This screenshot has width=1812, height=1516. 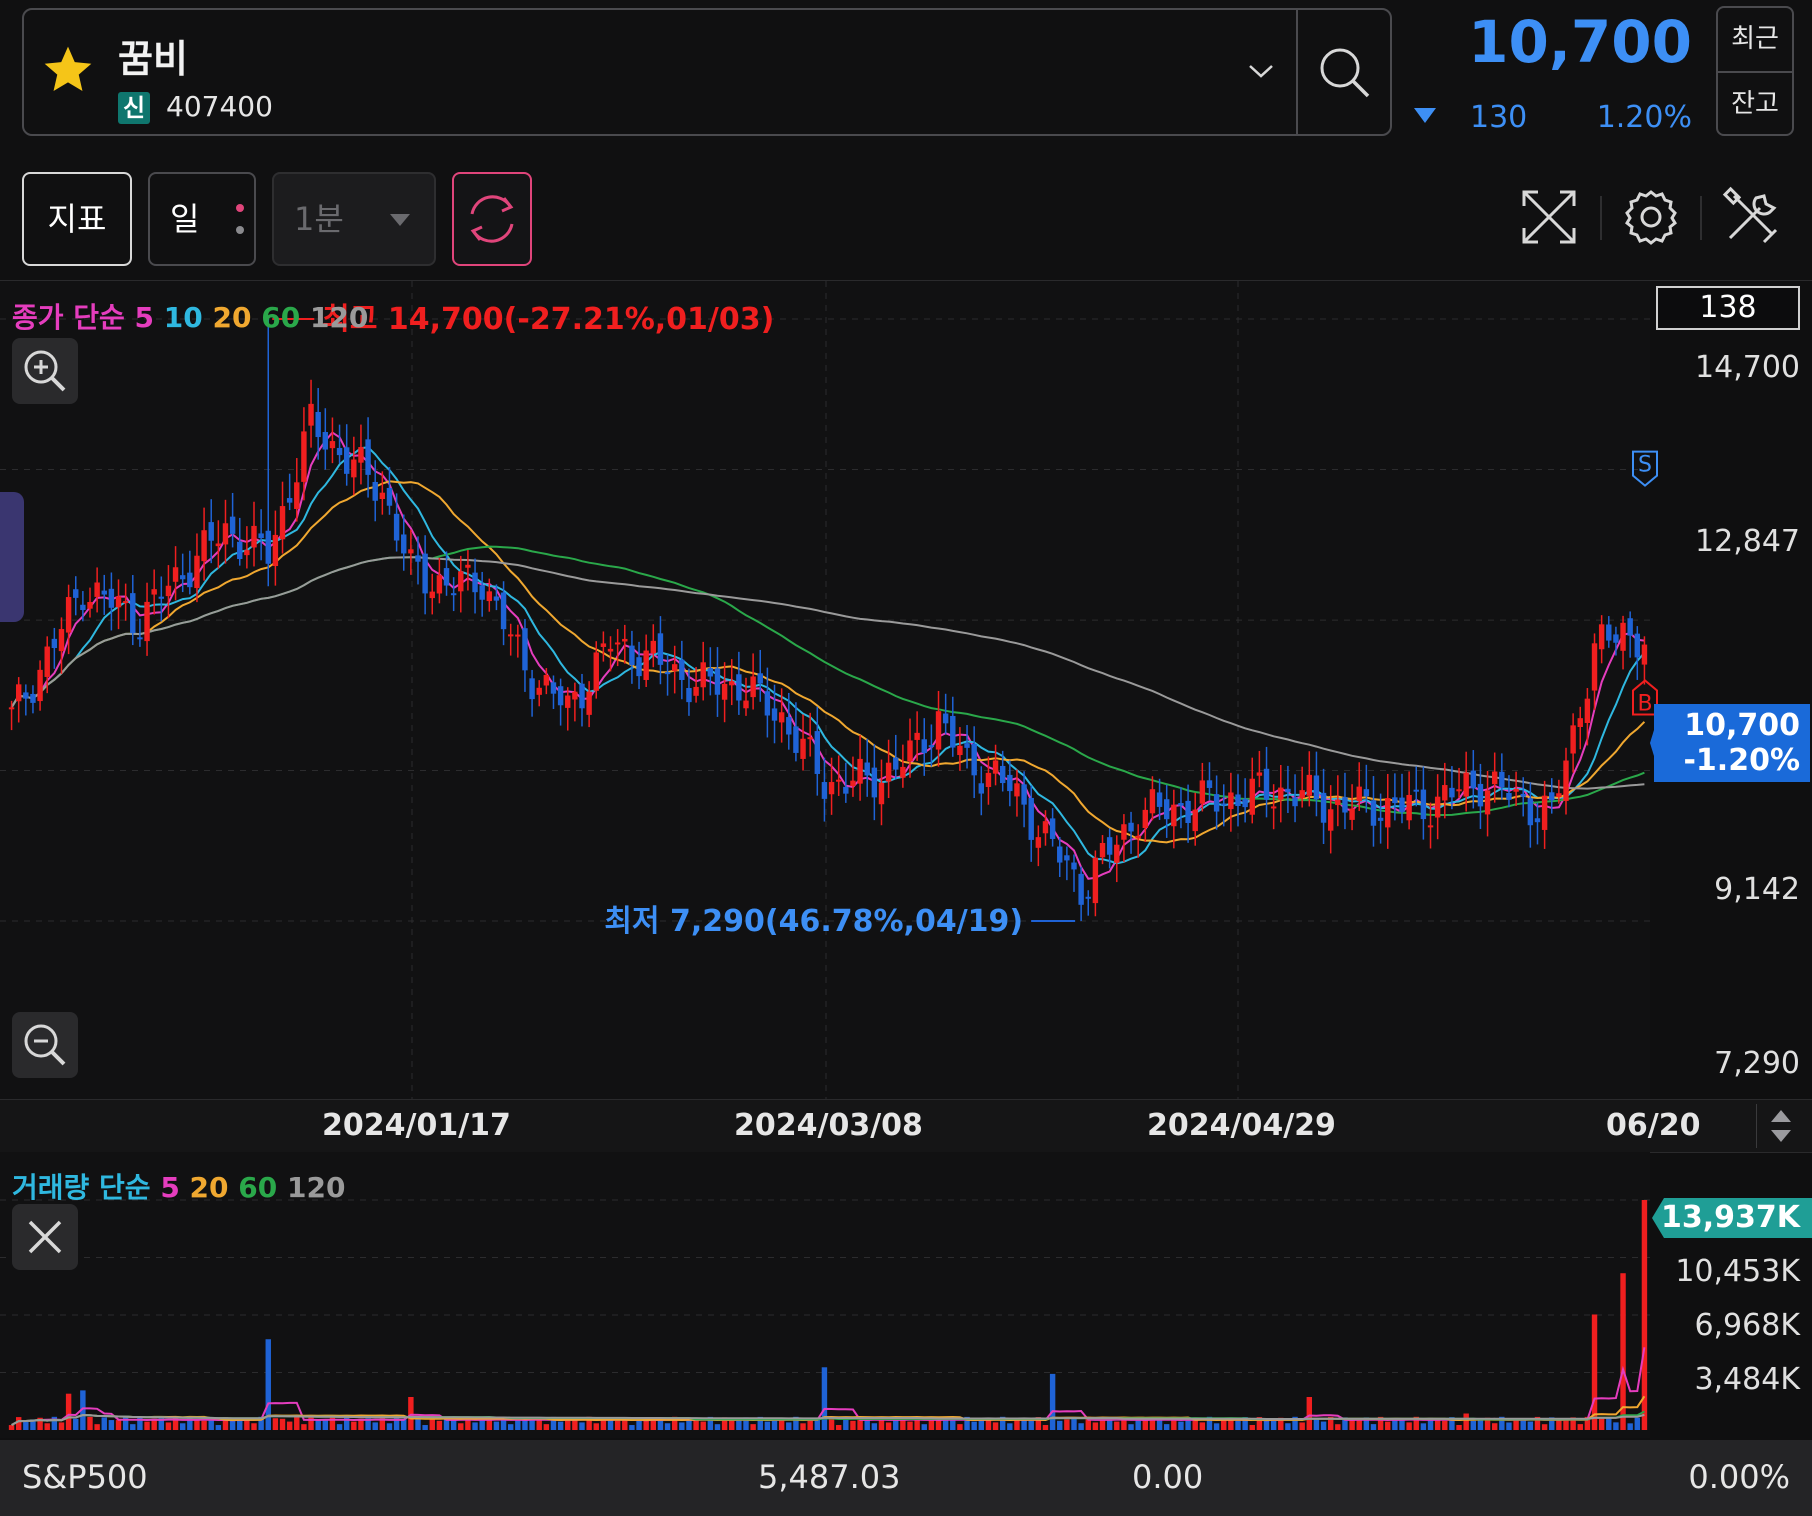 I want to click on fullscreen-icon, so click(x=1549, y=217).